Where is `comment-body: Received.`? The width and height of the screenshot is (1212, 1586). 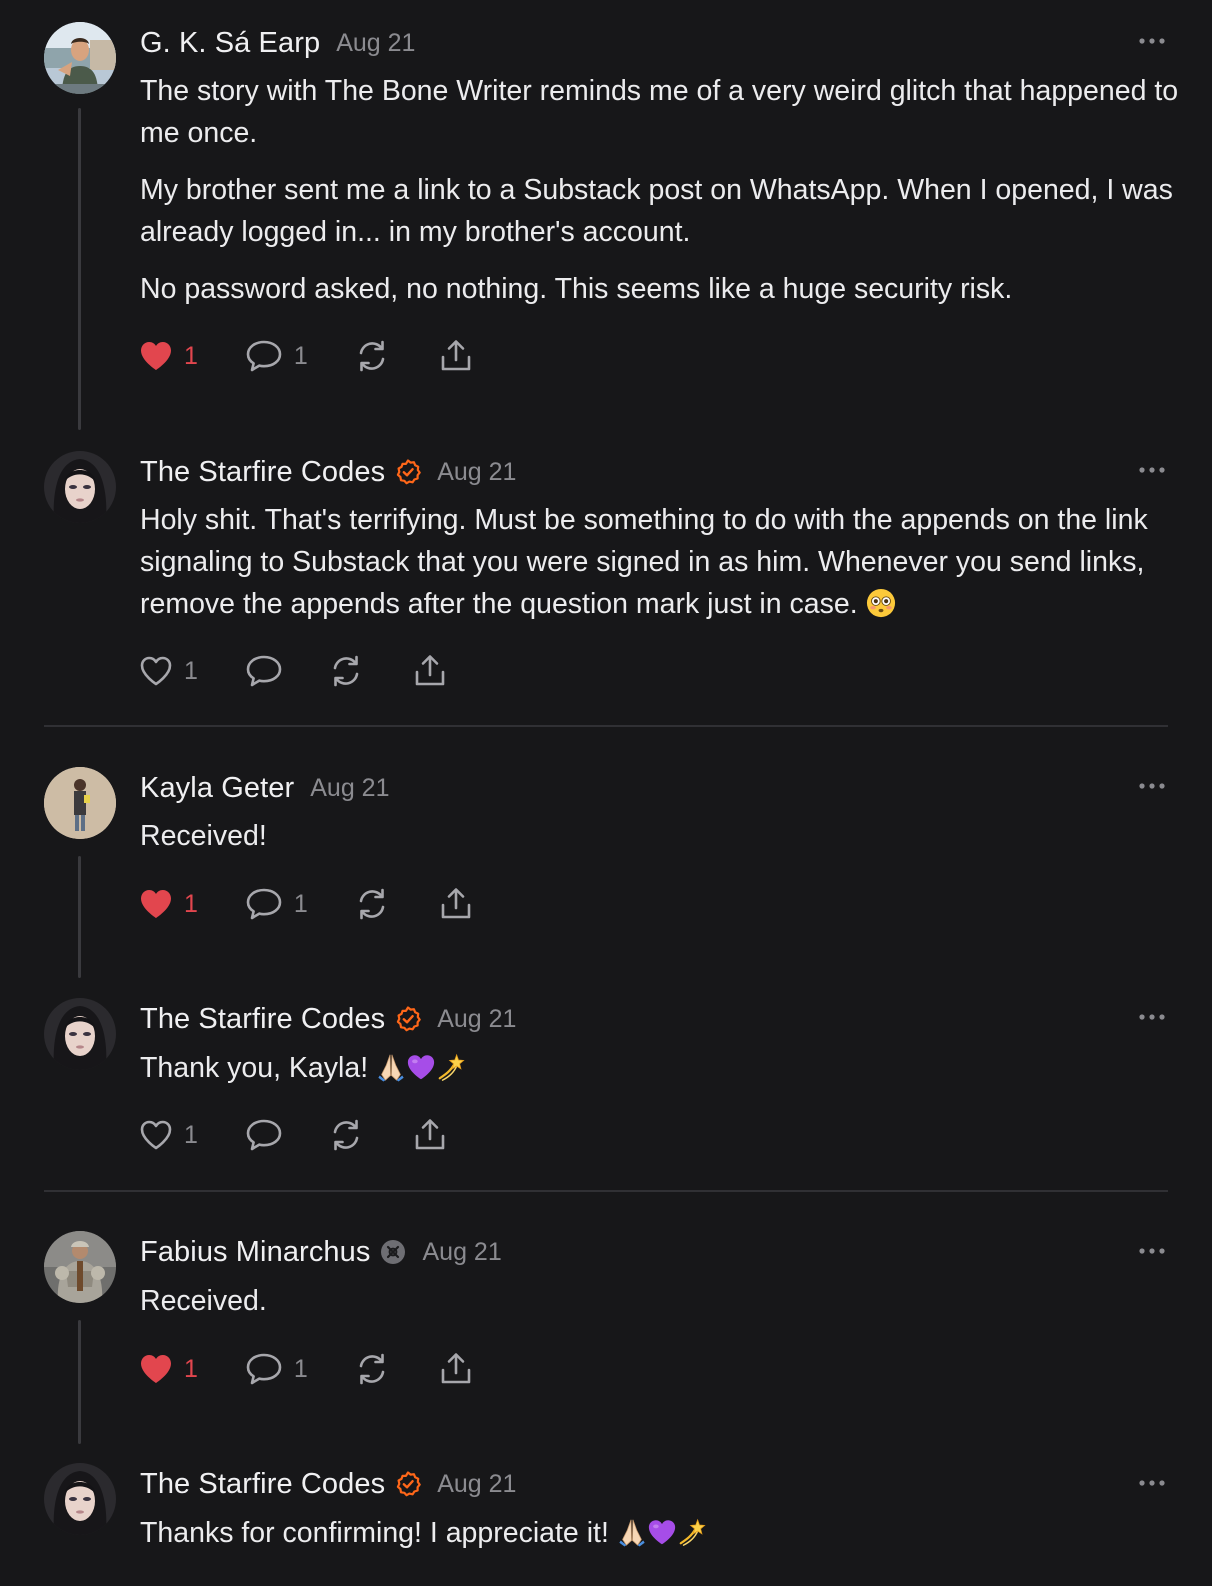 comment-body: Received. is located at coordinates (660, 1308).